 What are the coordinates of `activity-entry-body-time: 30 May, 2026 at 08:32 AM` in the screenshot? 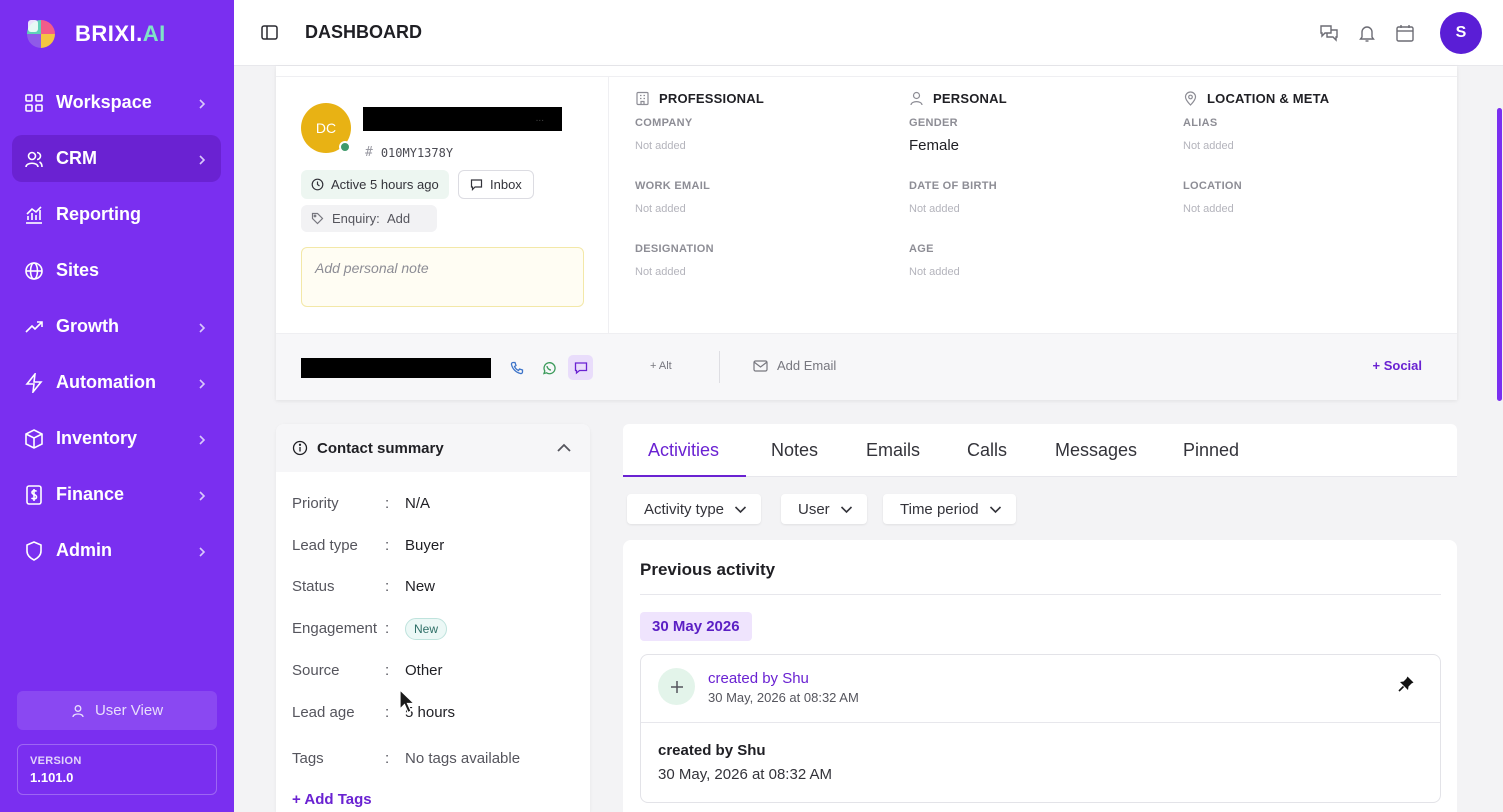 It's located at (745, 774).